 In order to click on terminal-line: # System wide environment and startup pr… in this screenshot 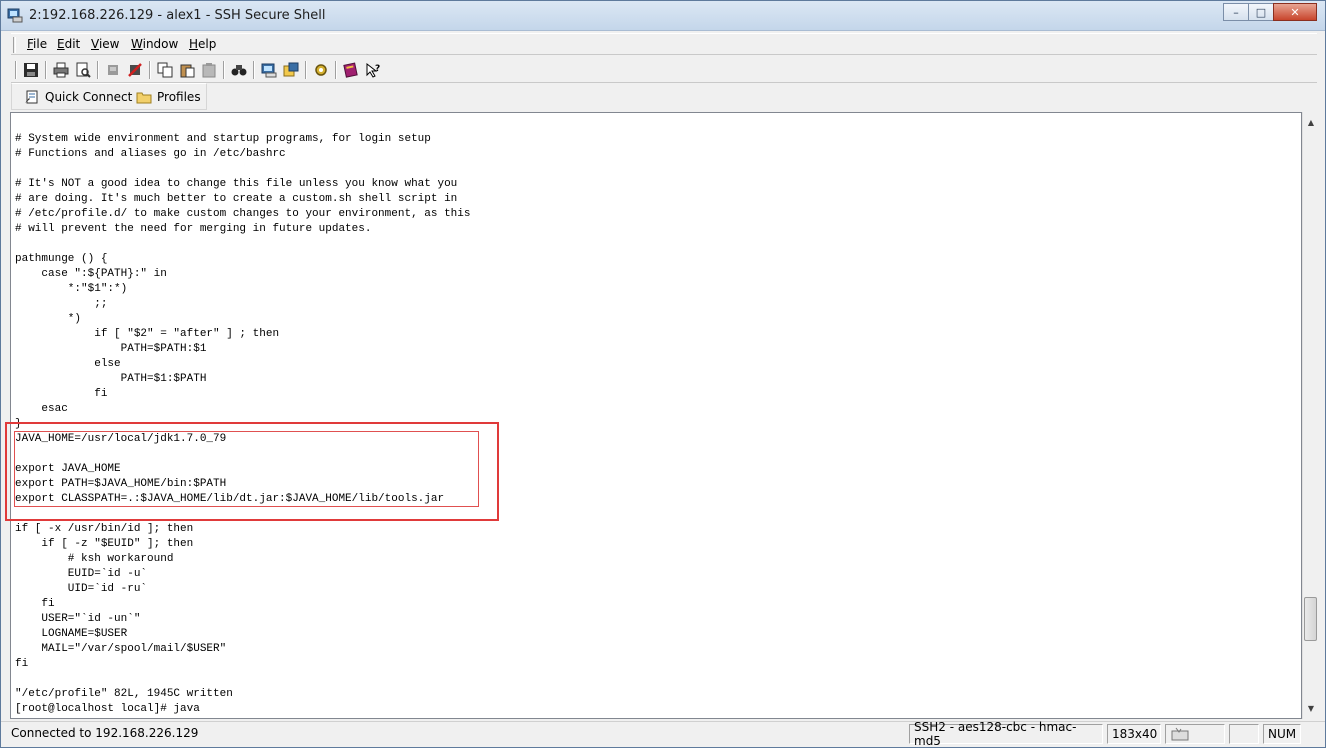, I will do `click(223, 139)`.